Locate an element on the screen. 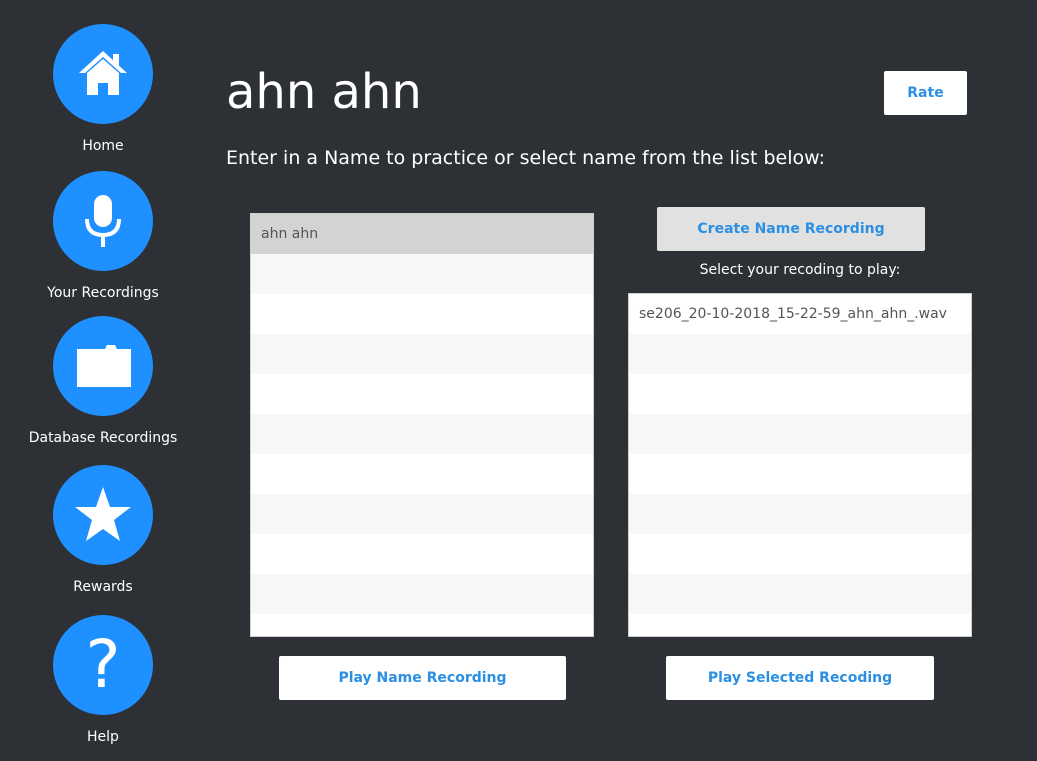 The height and width of the screenshot is (761, 1037). folder-icon-circle is located at coordinates (103, 366).